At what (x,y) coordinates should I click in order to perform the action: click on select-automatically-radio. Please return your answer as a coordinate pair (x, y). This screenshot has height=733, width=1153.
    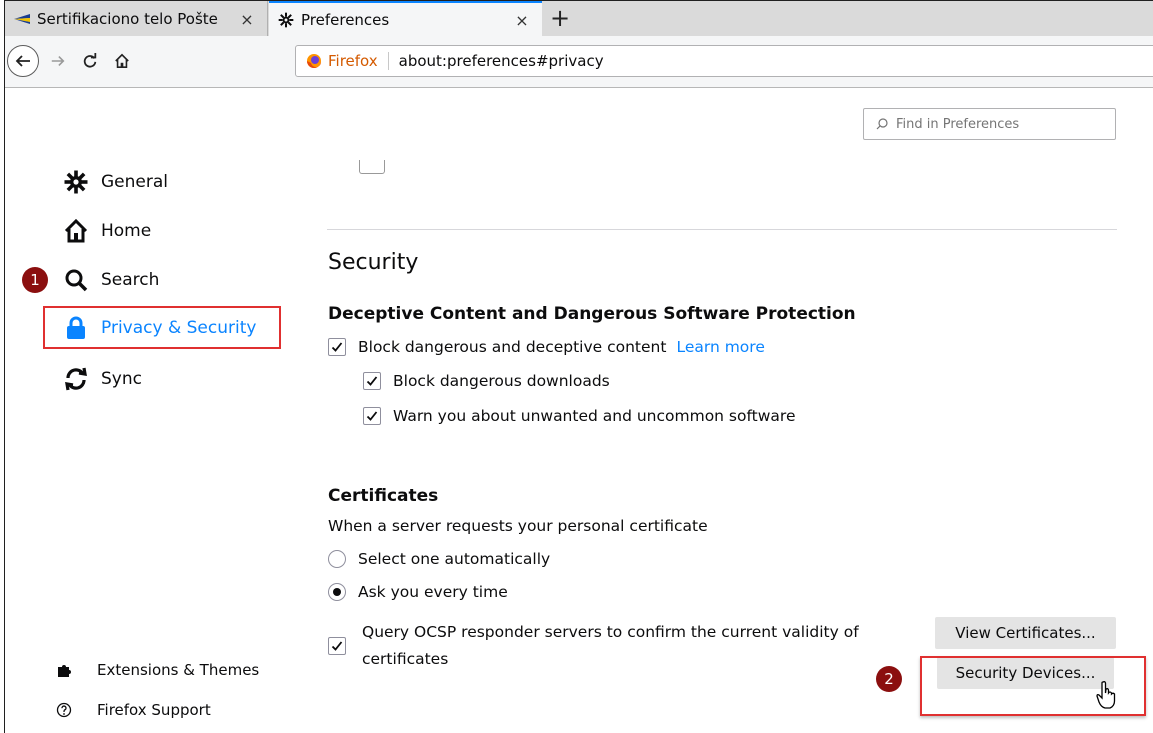
    Looking at the image, I should click on (337, 559).